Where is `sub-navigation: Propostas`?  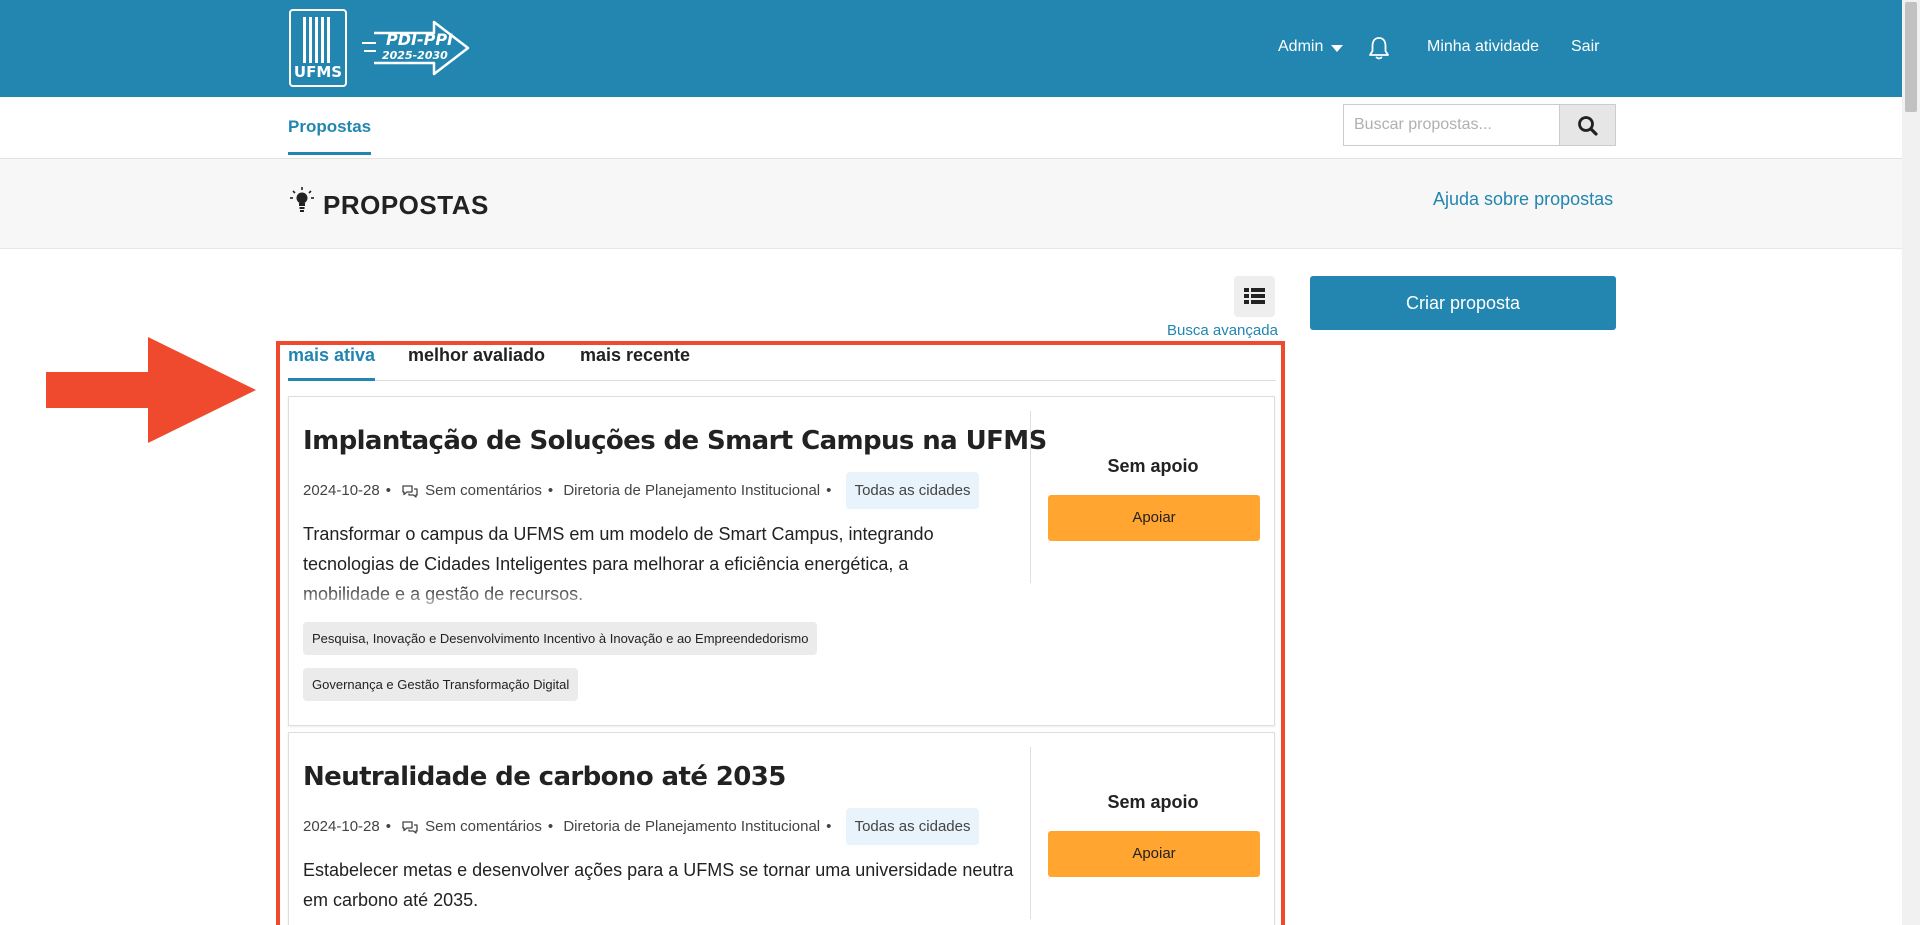
sub-navigation: Propostas is located at coordinates (951, 128).